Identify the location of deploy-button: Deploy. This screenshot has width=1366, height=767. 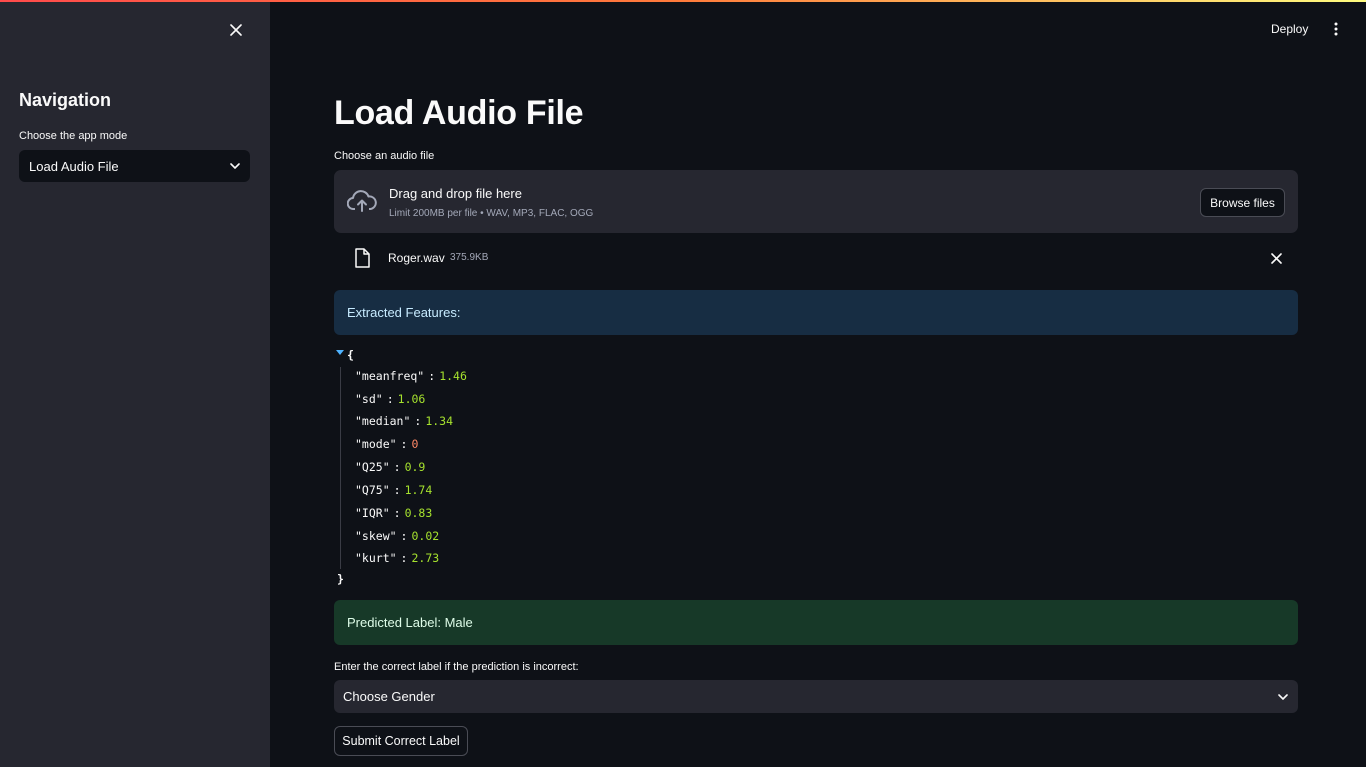
(1289, 29).